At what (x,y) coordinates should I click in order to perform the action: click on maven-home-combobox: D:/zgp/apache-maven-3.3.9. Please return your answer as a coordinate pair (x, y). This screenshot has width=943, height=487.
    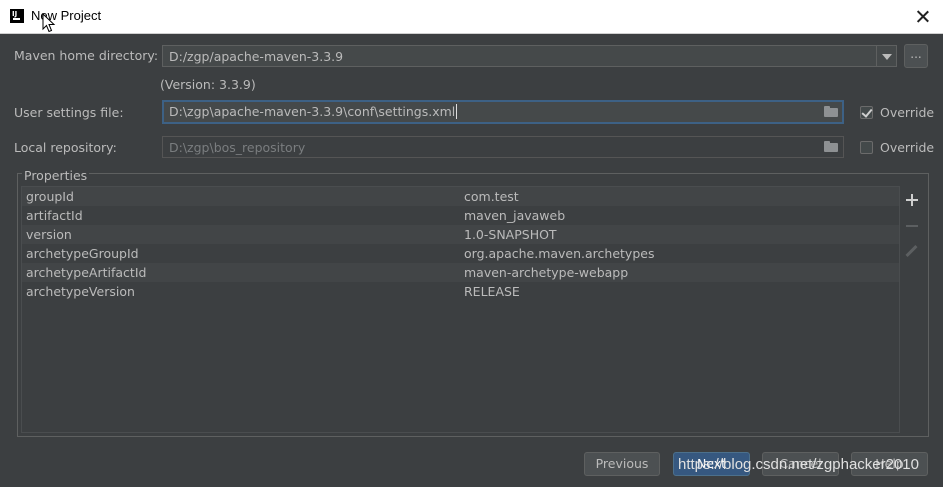
    Looking at the image, I should click on (529, 56).